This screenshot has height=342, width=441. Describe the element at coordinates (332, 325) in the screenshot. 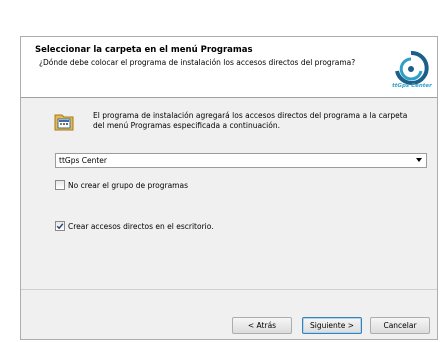

I see `next-button: Siguiente >` at that location.